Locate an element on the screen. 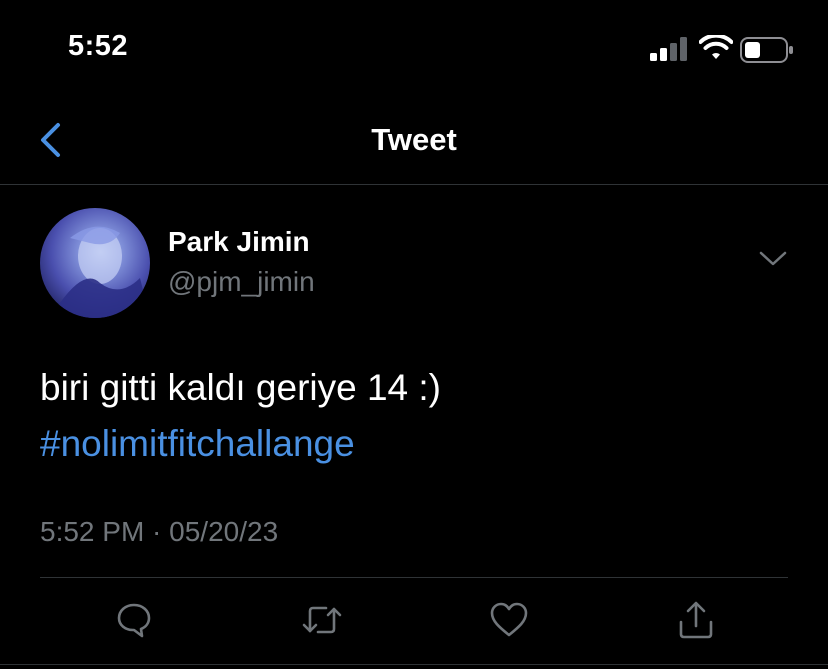 This screenshot has width=828, height=669. battery-icon is located at coordinates (767, 52).